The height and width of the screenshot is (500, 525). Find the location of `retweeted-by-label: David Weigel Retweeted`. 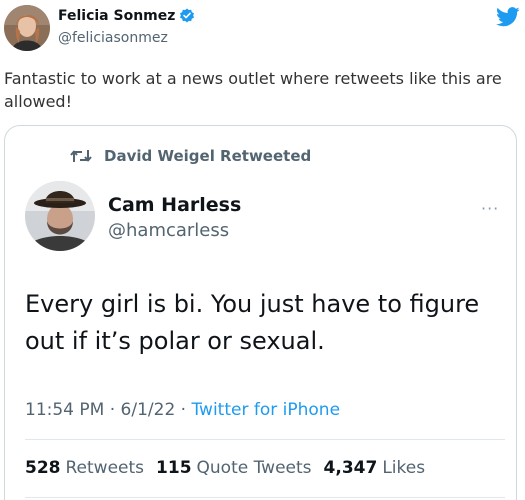

retweeted-by-label: David Weigel Retweeted is located at coordinates (207, 156).